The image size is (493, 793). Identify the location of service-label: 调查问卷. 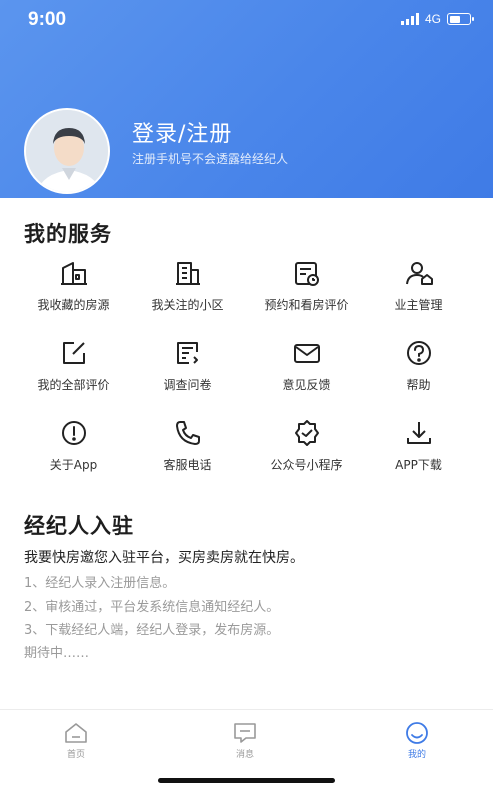
(187, 385).